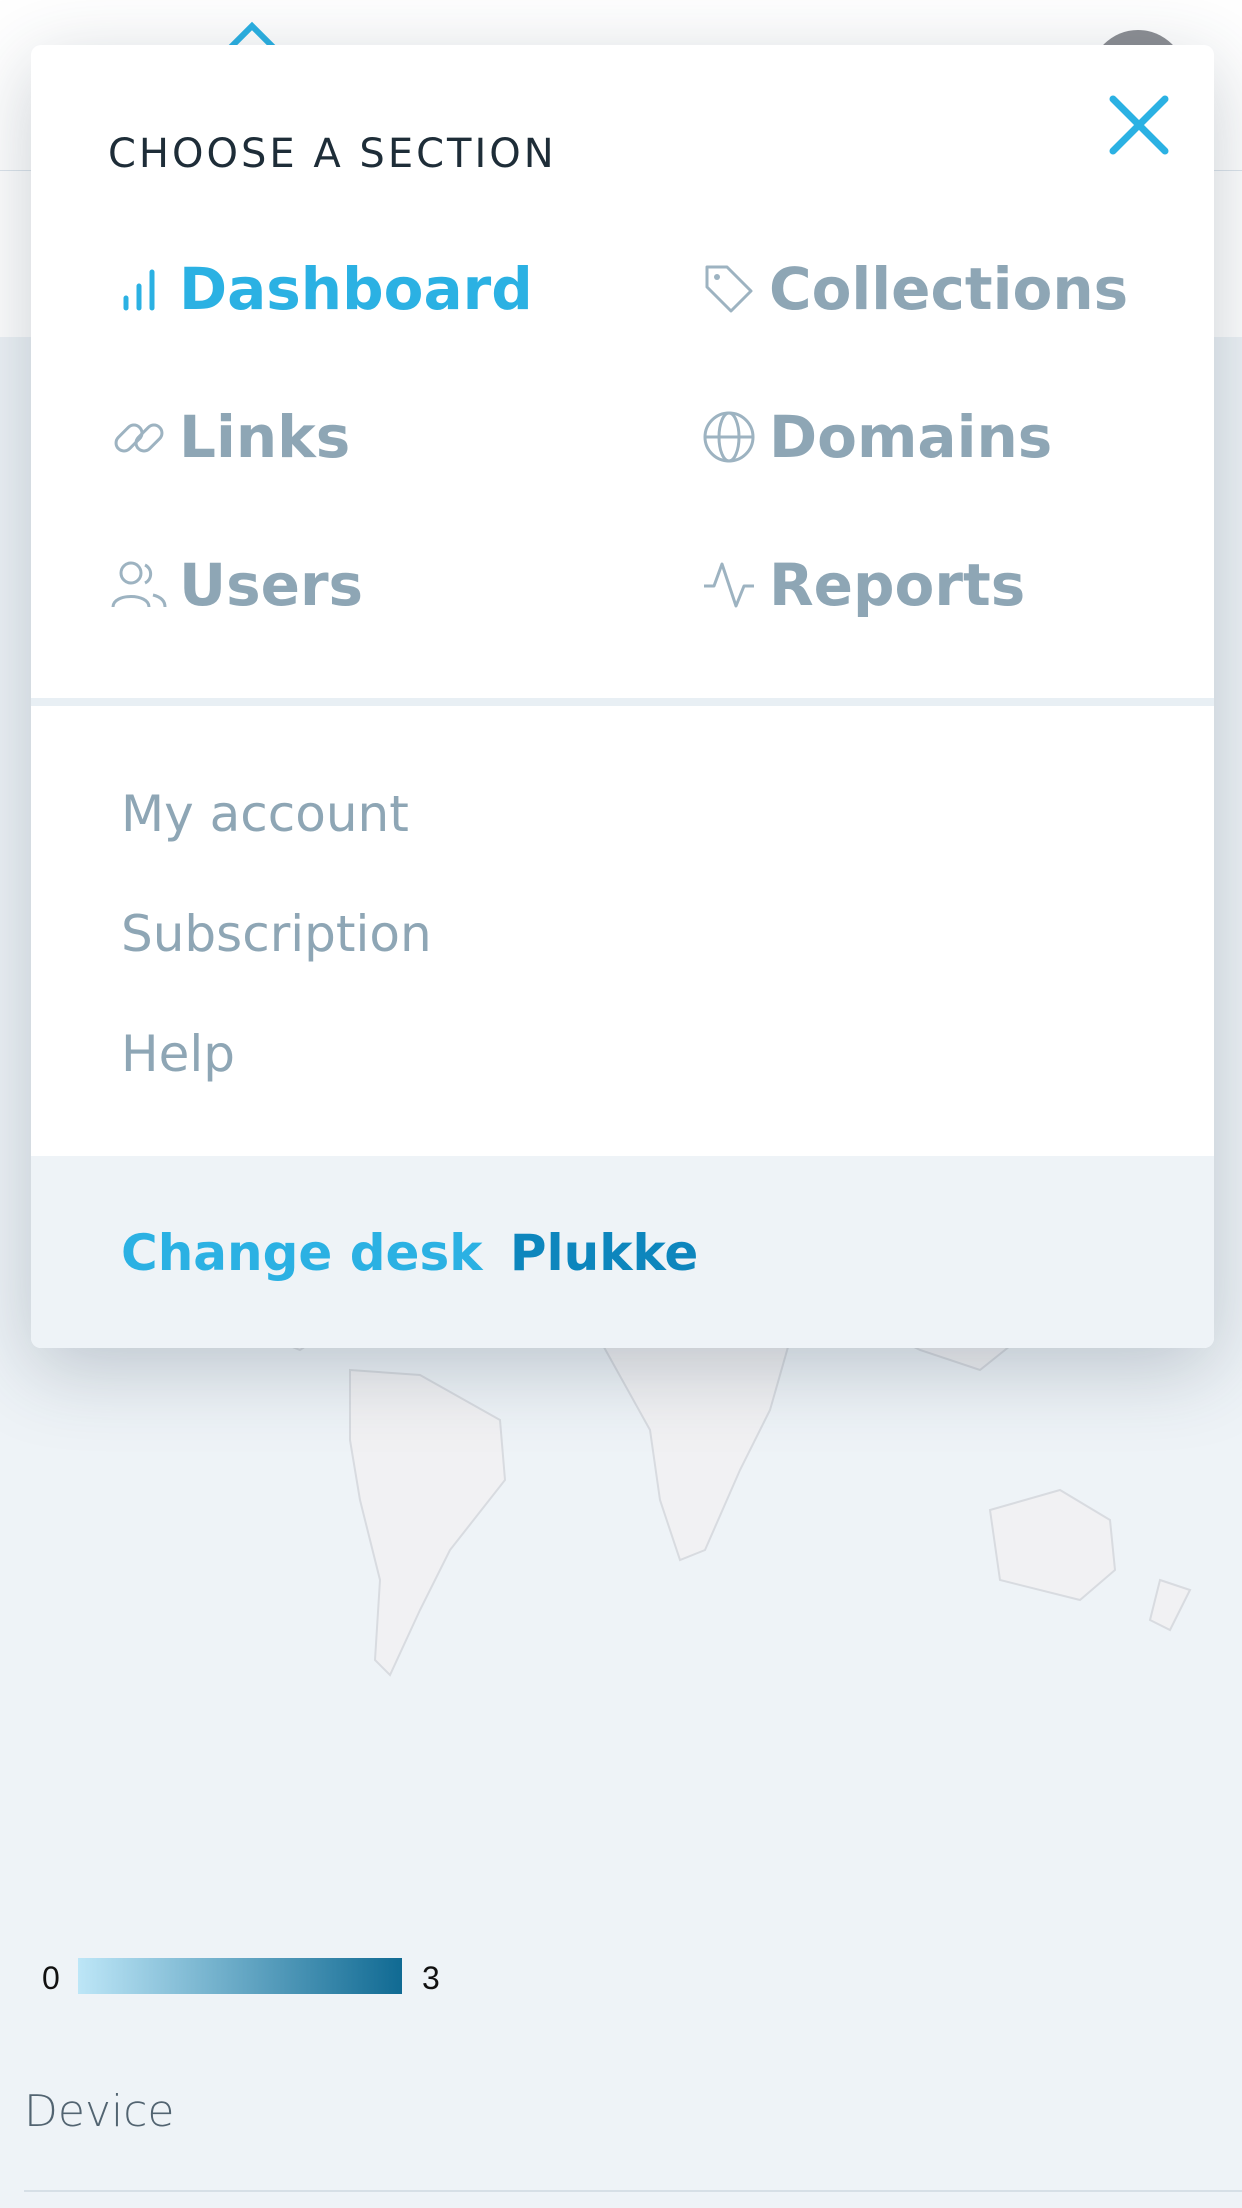 The width and height of the screenshot is (1242, 2208). I want to click on section-domains: Domains, so click(875, 437).